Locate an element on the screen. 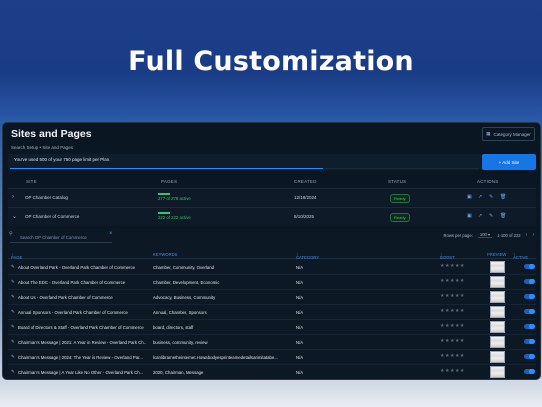 The height and width of the screenshot is (407, 542). chevron-right-icon: › is located at coordinates (13, 197).